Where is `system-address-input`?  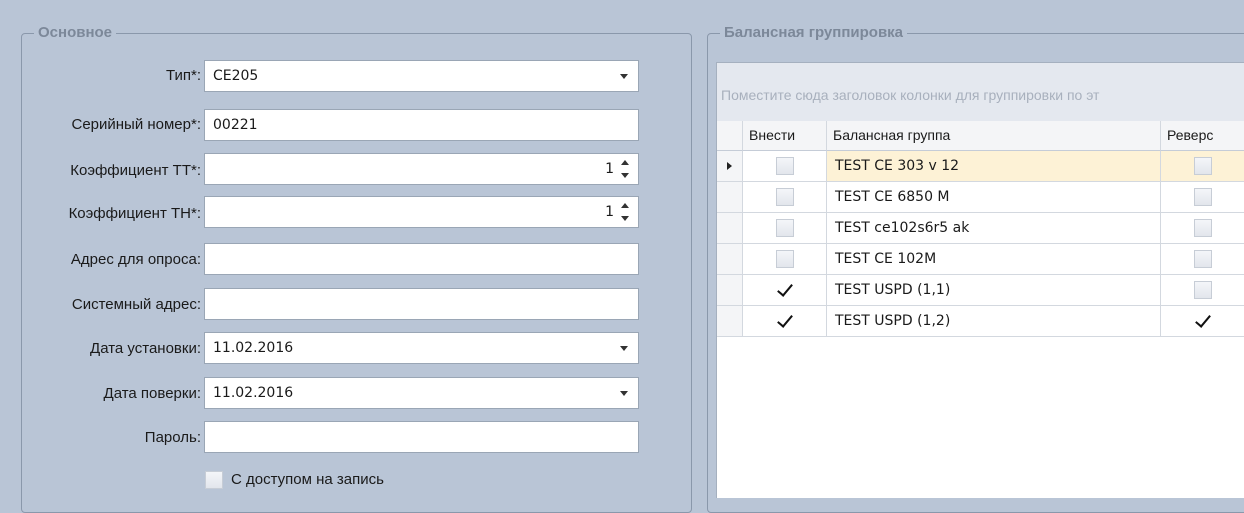
system-address-input is located at coordinates (421, 304).